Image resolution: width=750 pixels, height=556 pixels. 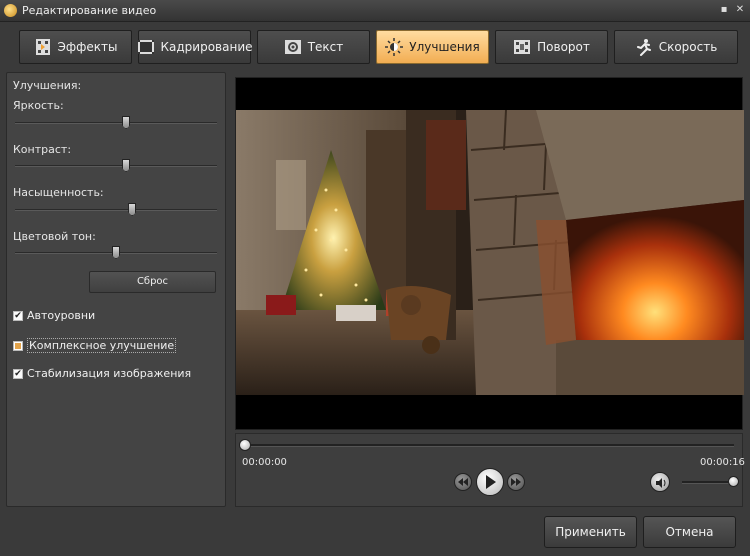 I want to click on tab-label: Улучшения, so click(x=444, y=47).